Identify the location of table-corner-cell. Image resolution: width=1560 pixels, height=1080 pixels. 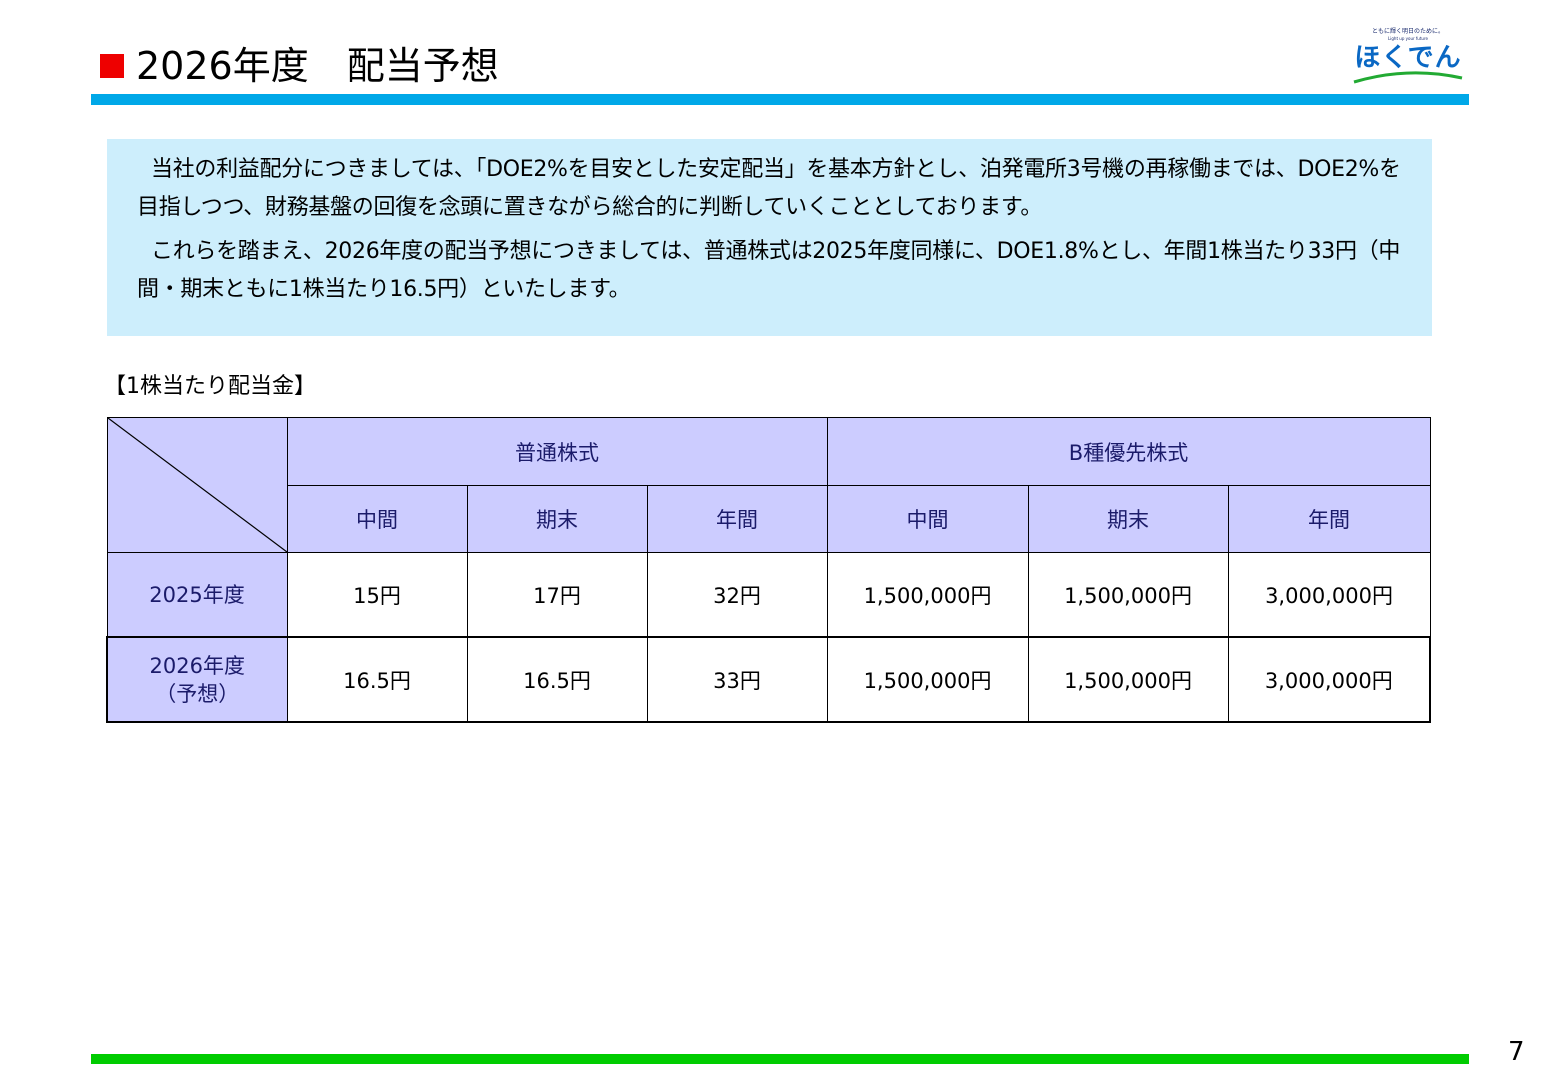
(197, 485).